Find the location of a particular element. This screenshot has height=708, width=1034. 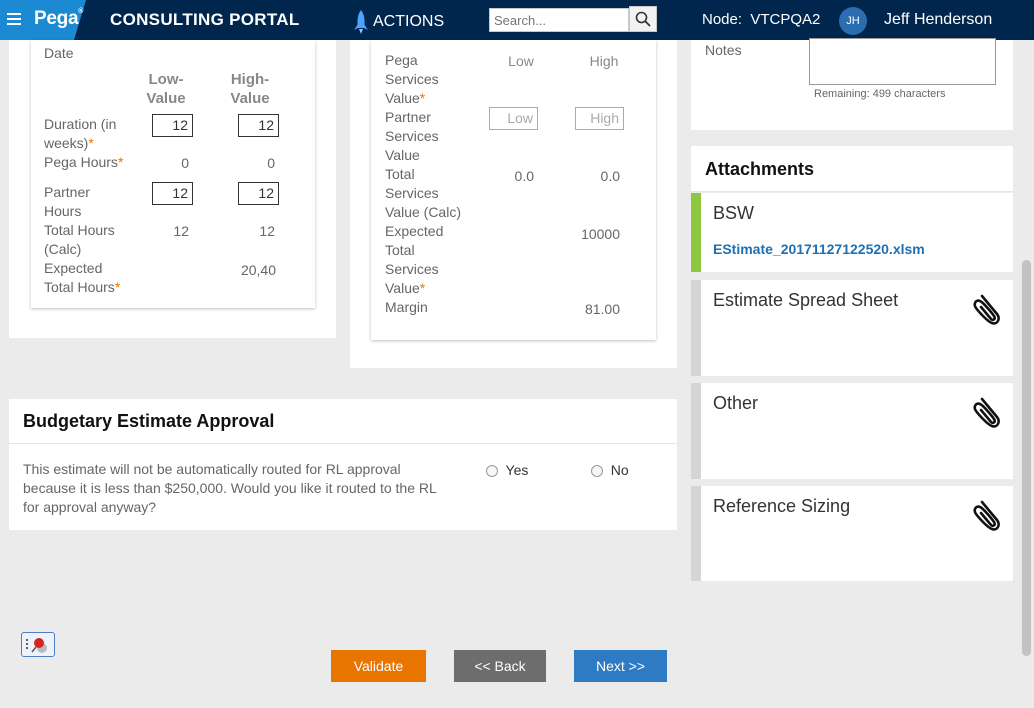

attachment-title: BSW is located at coordinates (734, 213).